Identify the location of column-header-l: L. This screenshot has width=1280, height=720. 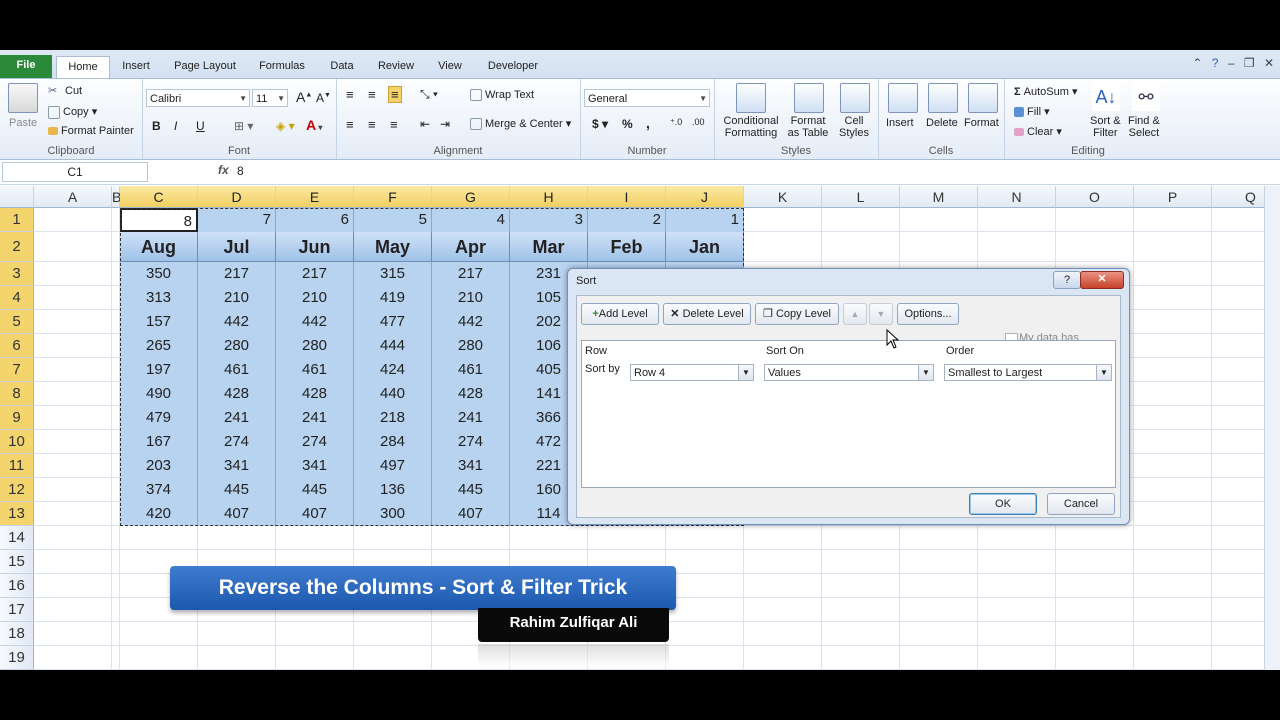
(861, 197).